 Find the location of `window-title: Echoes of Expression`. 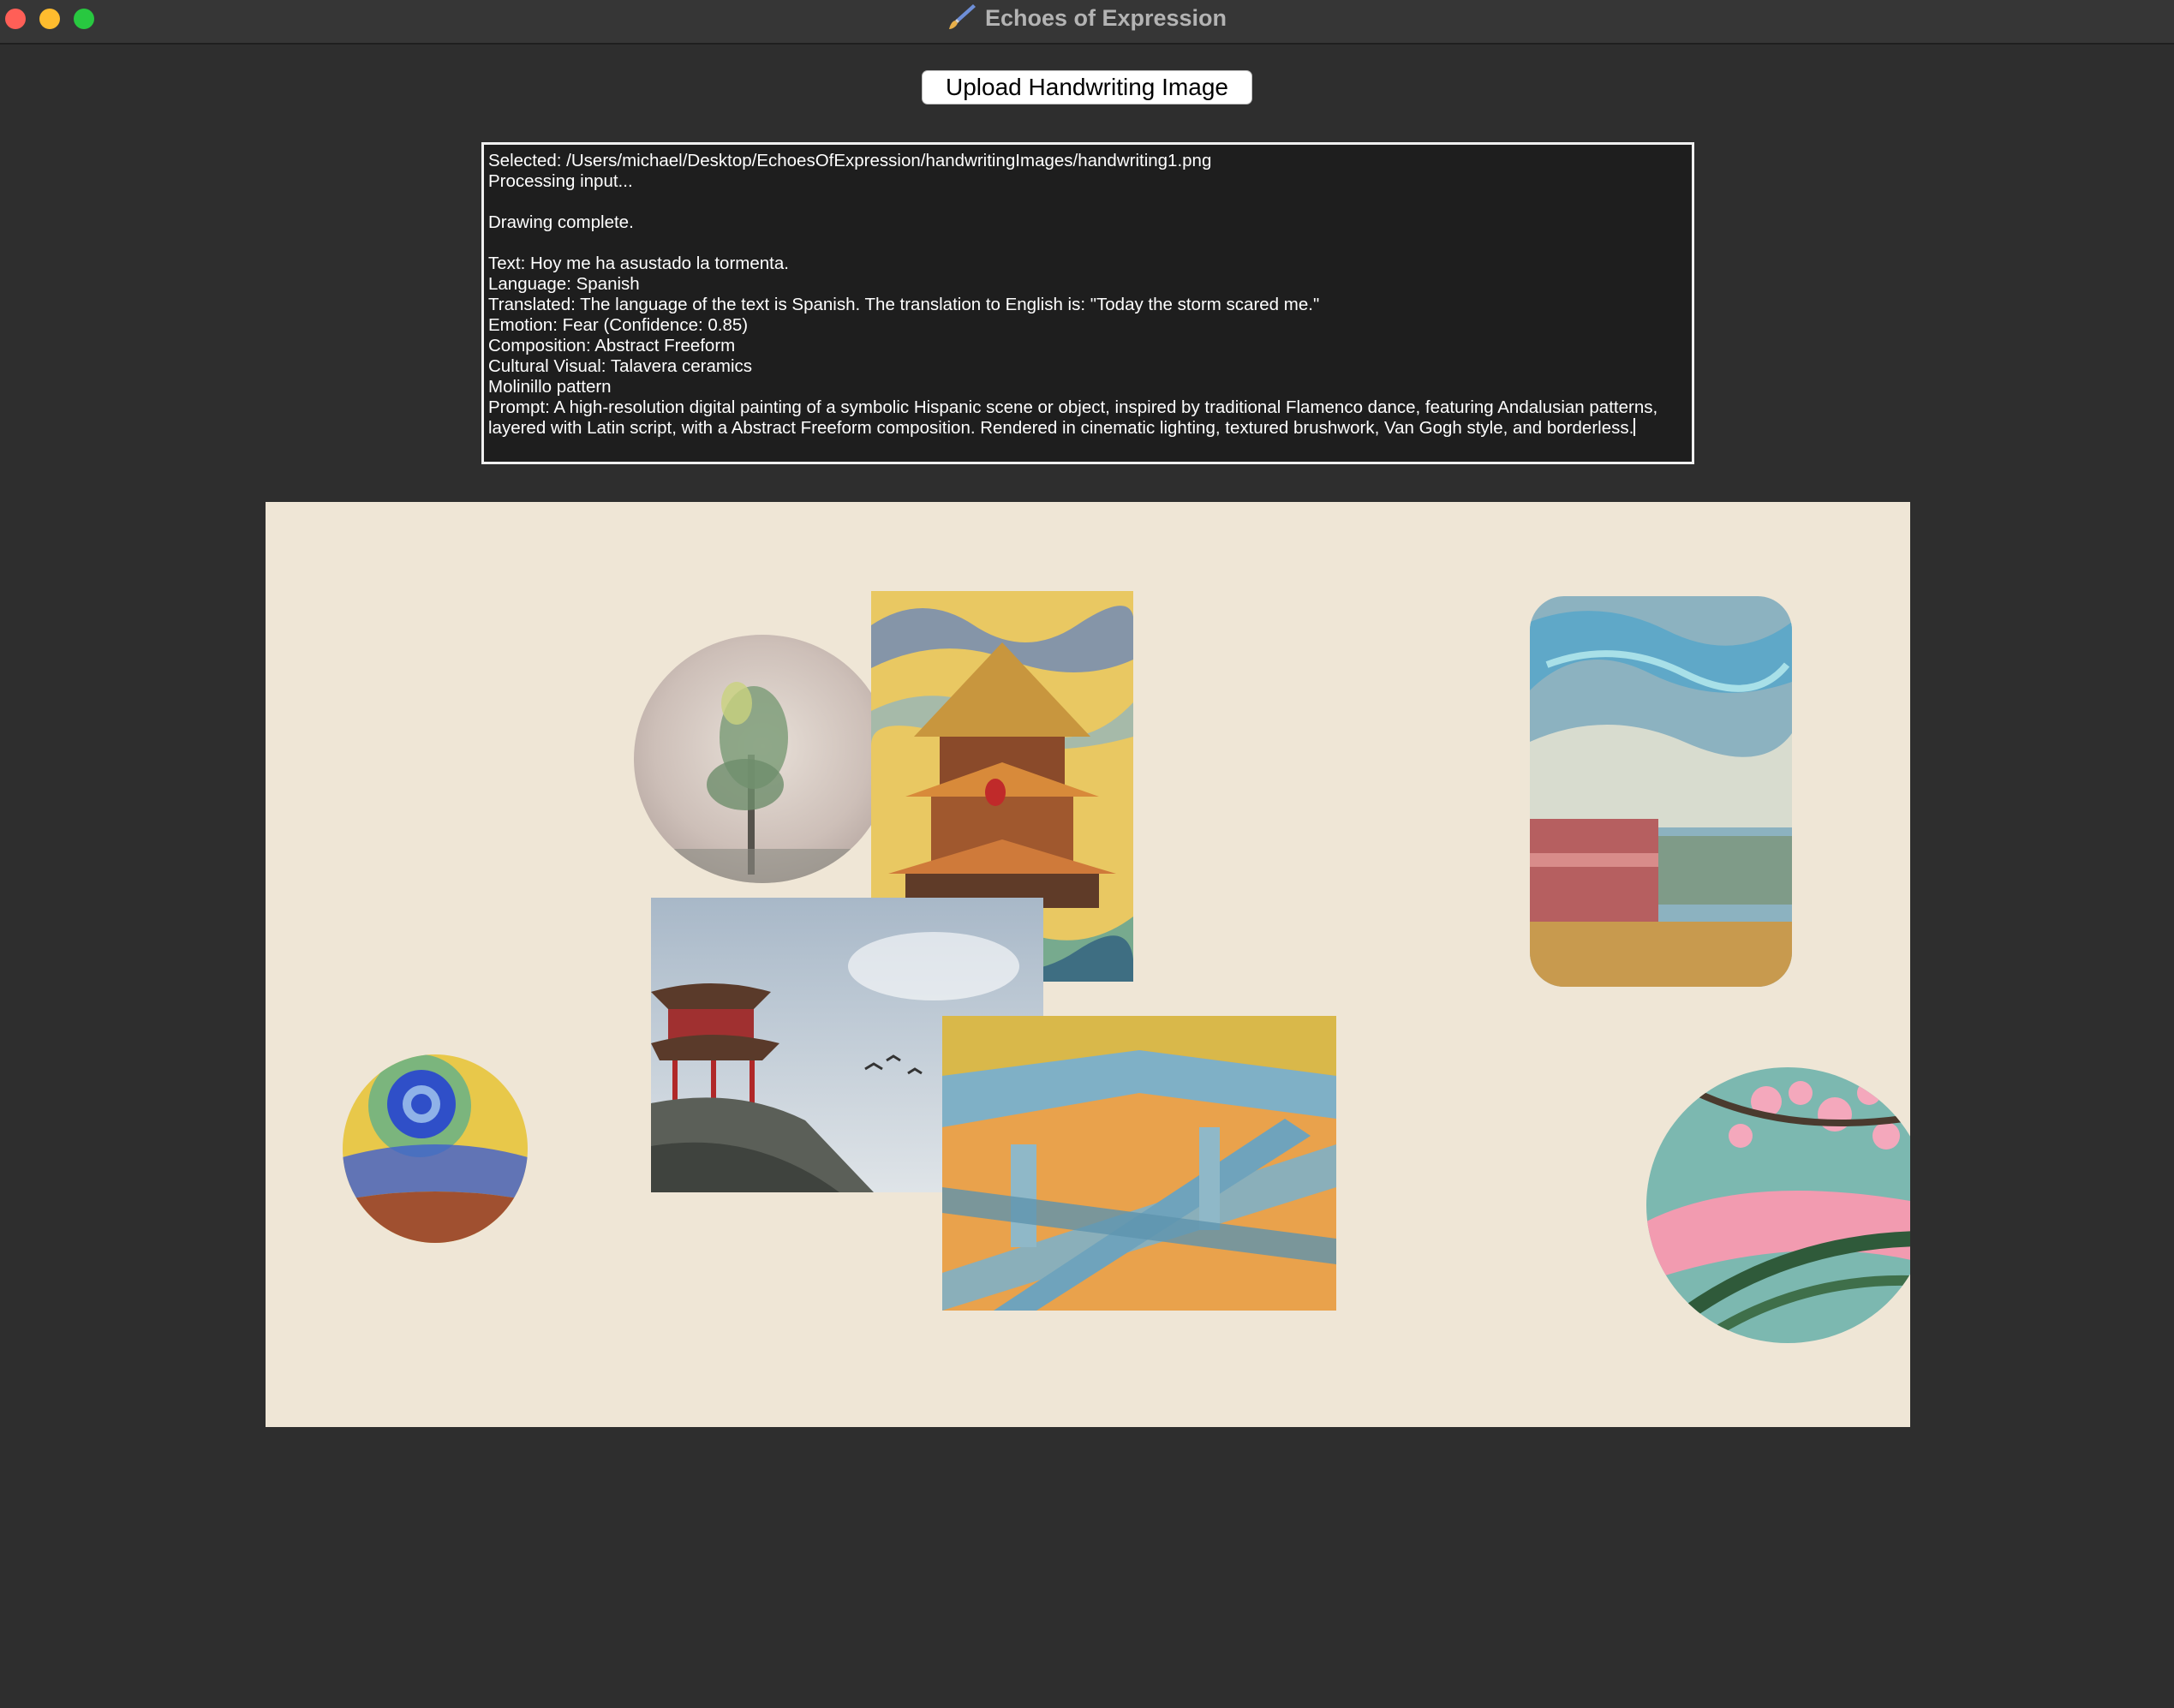

window-title: Echoes of Expression is located at coordinates (1106, 17).